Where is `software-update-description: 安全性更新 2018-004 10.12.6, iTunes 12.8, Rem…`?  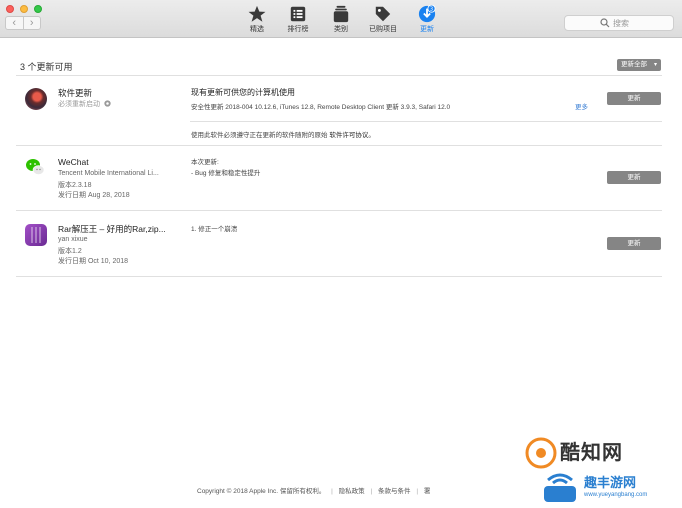 software-update-description: 安全性更新 2018-004 10.12.6, iTunes 12.8, Rem… is located at coordinates (321, 107).